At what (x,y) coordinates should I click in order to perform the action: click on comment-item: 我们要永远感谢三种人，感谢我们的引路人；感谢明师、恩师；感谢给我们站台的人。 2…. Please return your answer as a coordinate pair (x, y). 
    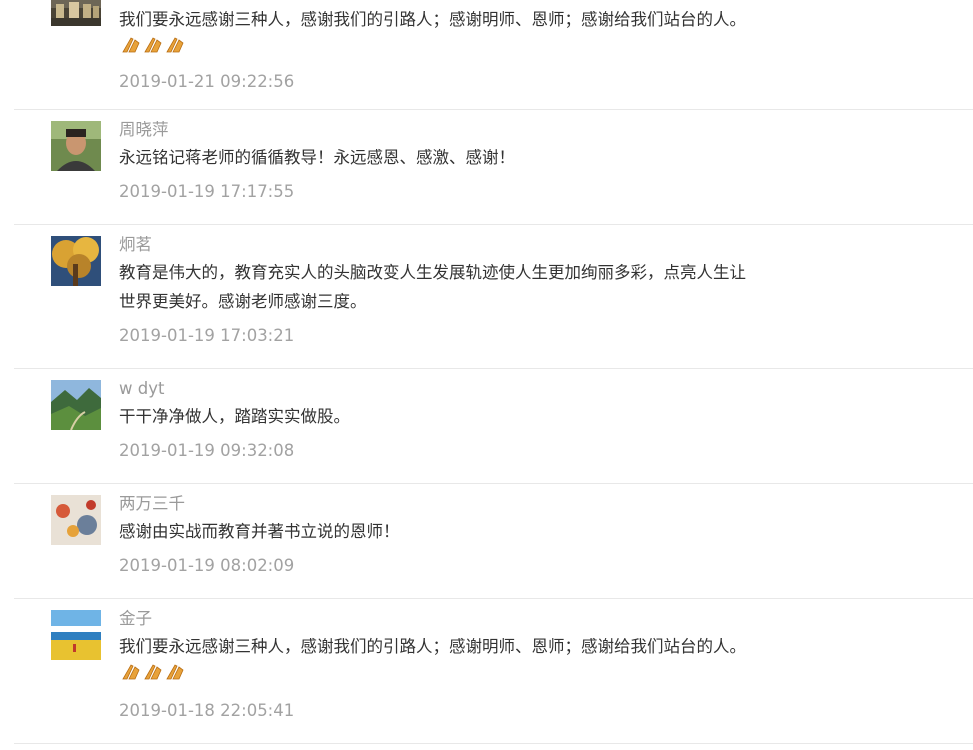
    Looking at the image, I should click on (493, 55).